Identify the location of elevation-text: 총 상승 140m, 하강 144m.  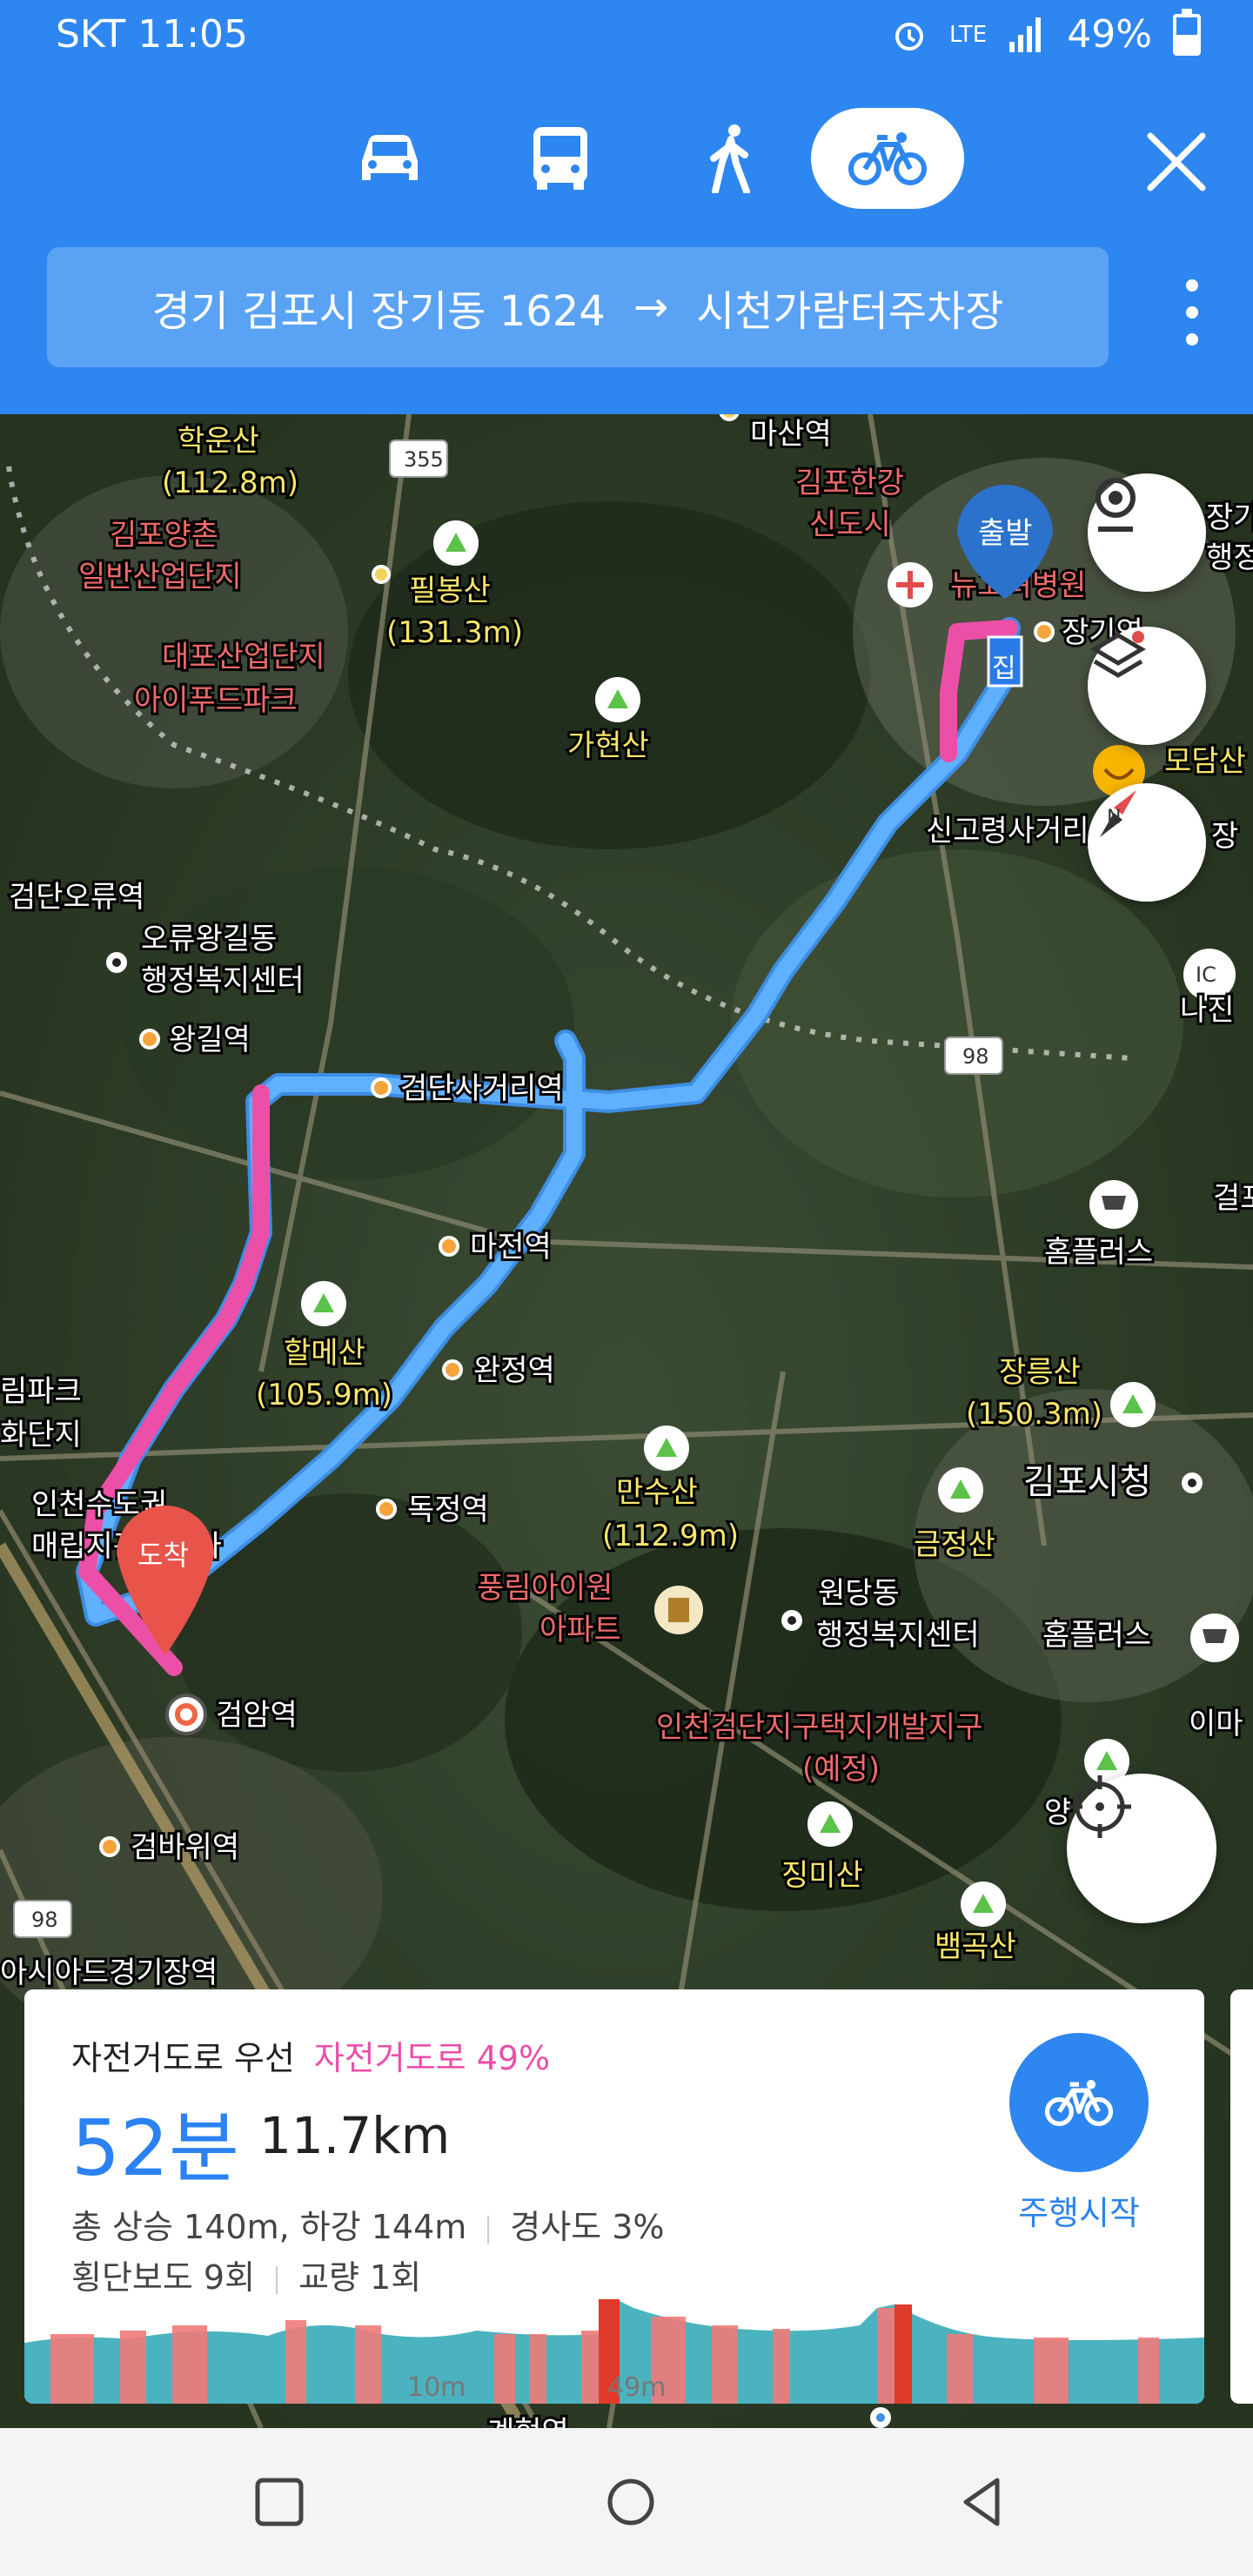
(269, 2227).